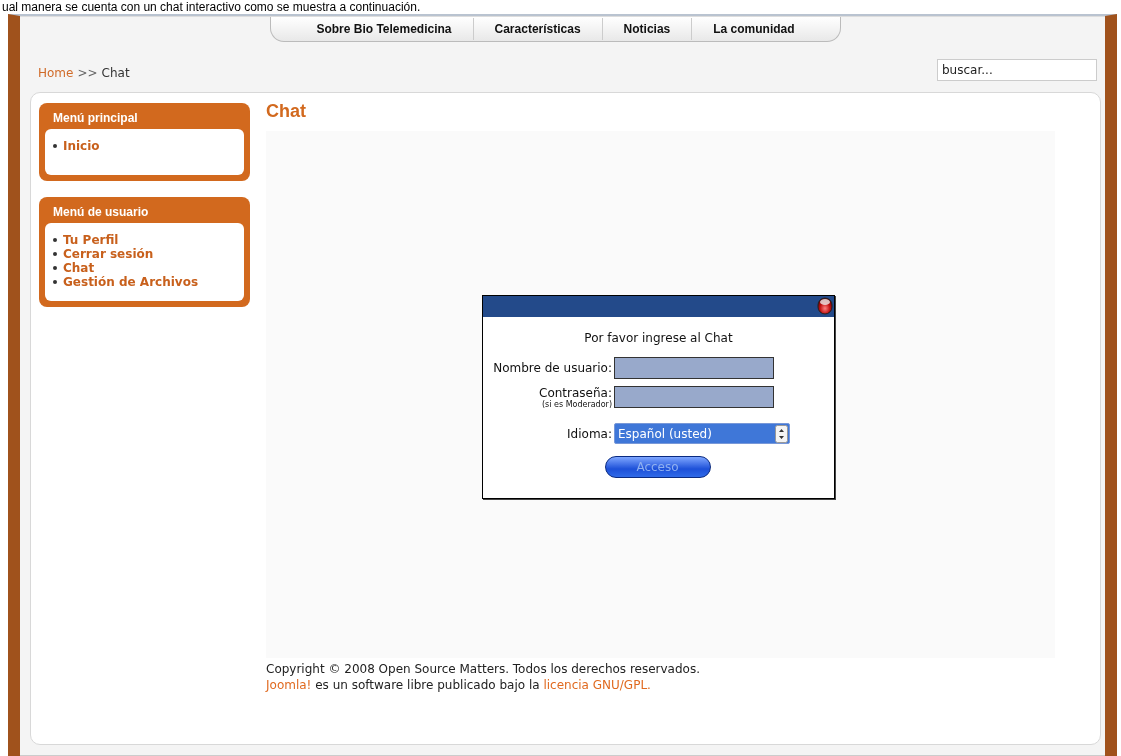  I want to click on license-text: es un software libre publicado bajo la, so click(427, 685).